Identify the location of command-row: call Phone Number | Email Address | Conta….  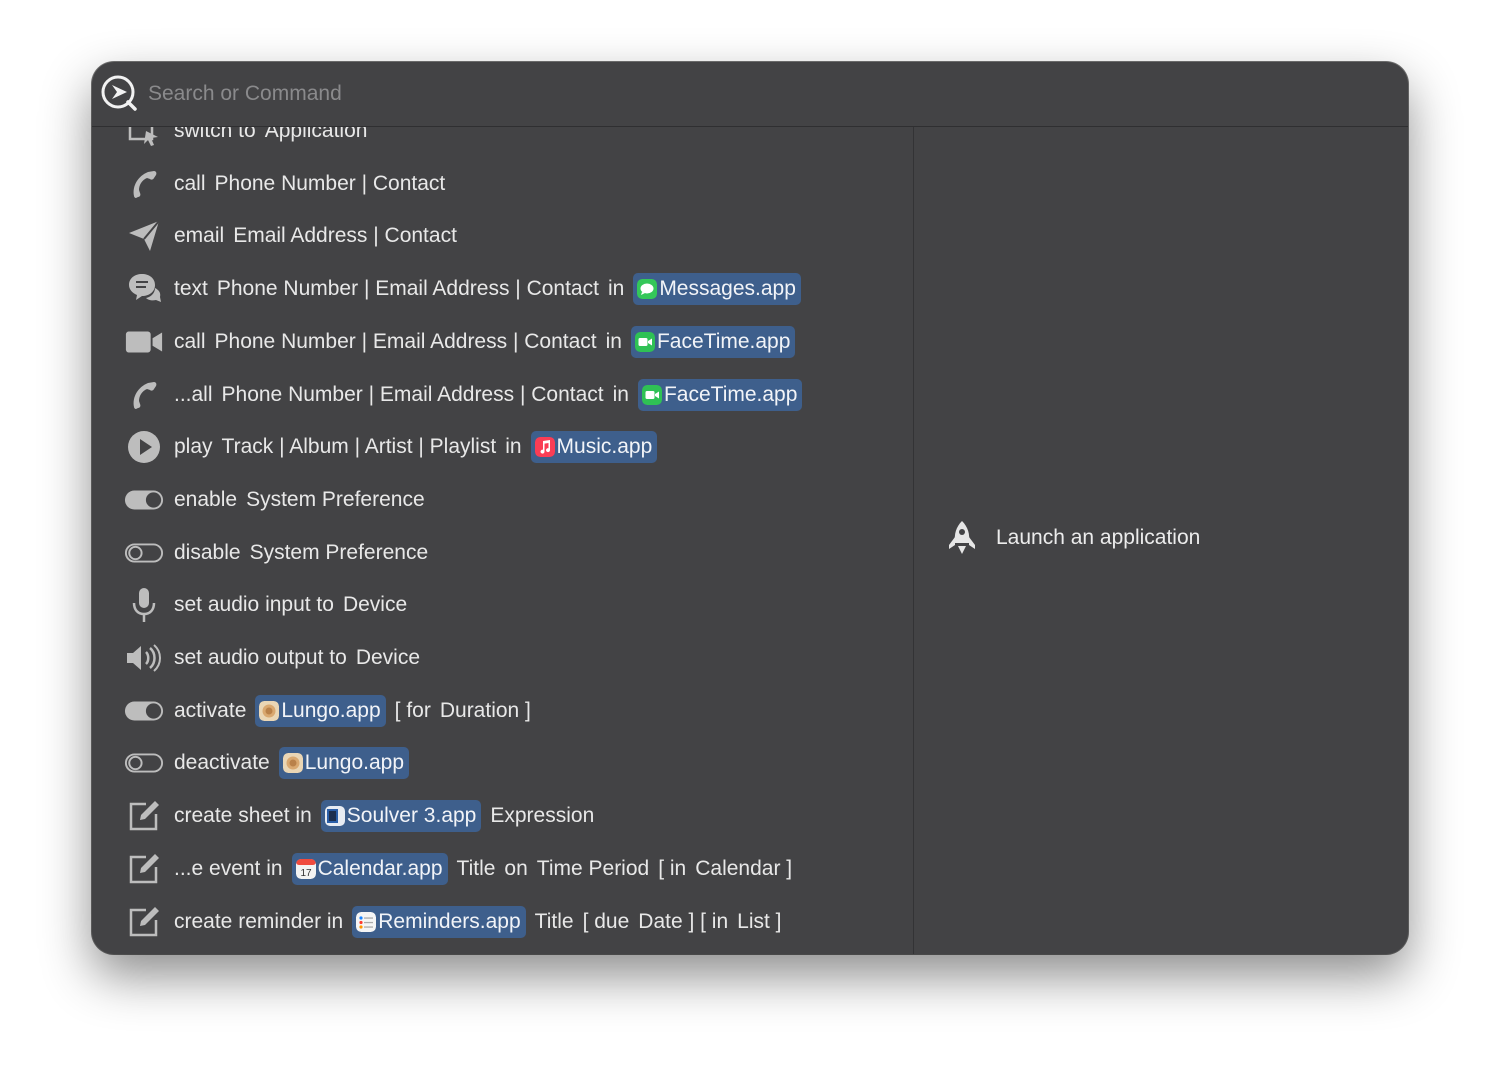
(502, 342).